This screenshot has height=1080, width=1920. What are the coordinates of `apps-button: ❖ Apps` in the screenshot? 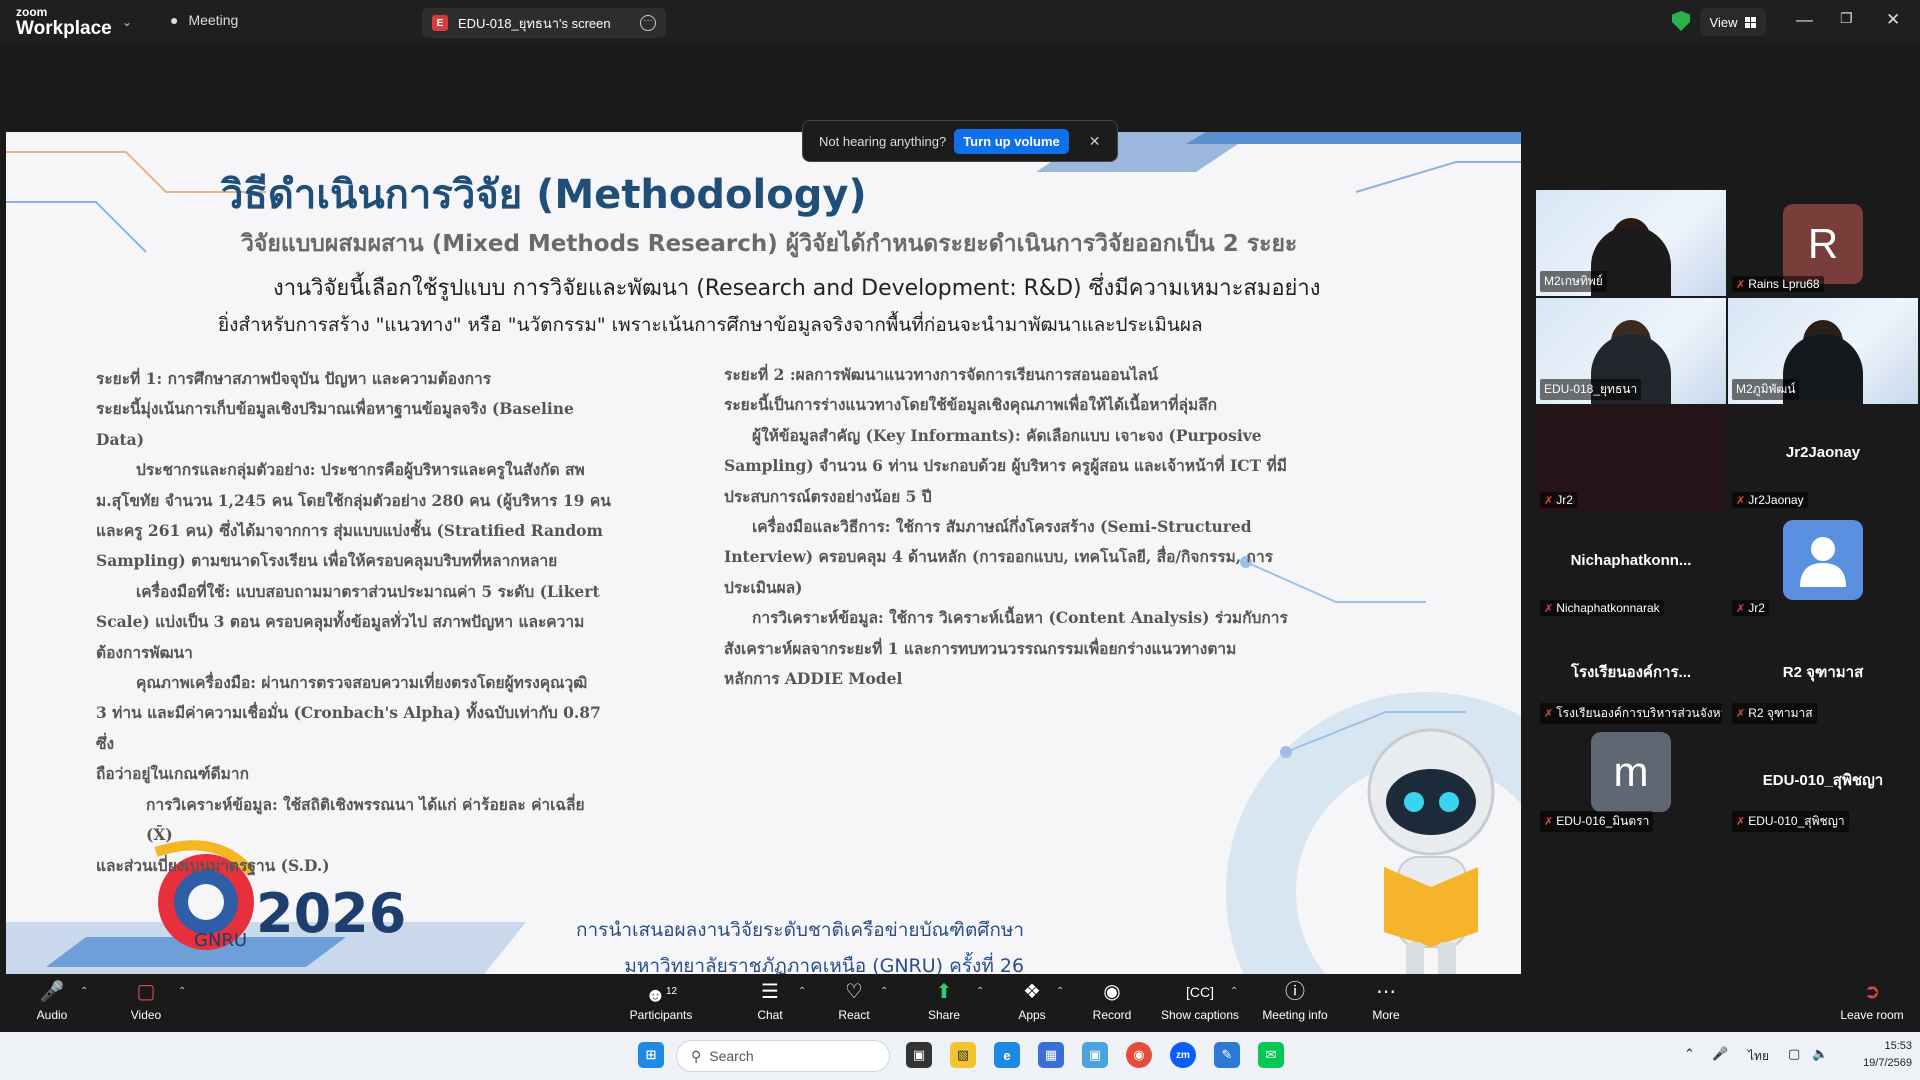 It's located at (1032, 1001).